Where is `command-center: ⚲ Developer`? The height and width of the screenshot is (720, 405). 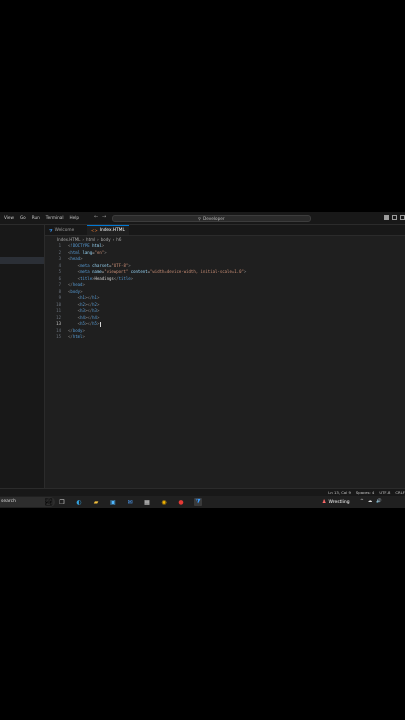
command-center: ⚲ Developer is located at coordinates (211, 218).